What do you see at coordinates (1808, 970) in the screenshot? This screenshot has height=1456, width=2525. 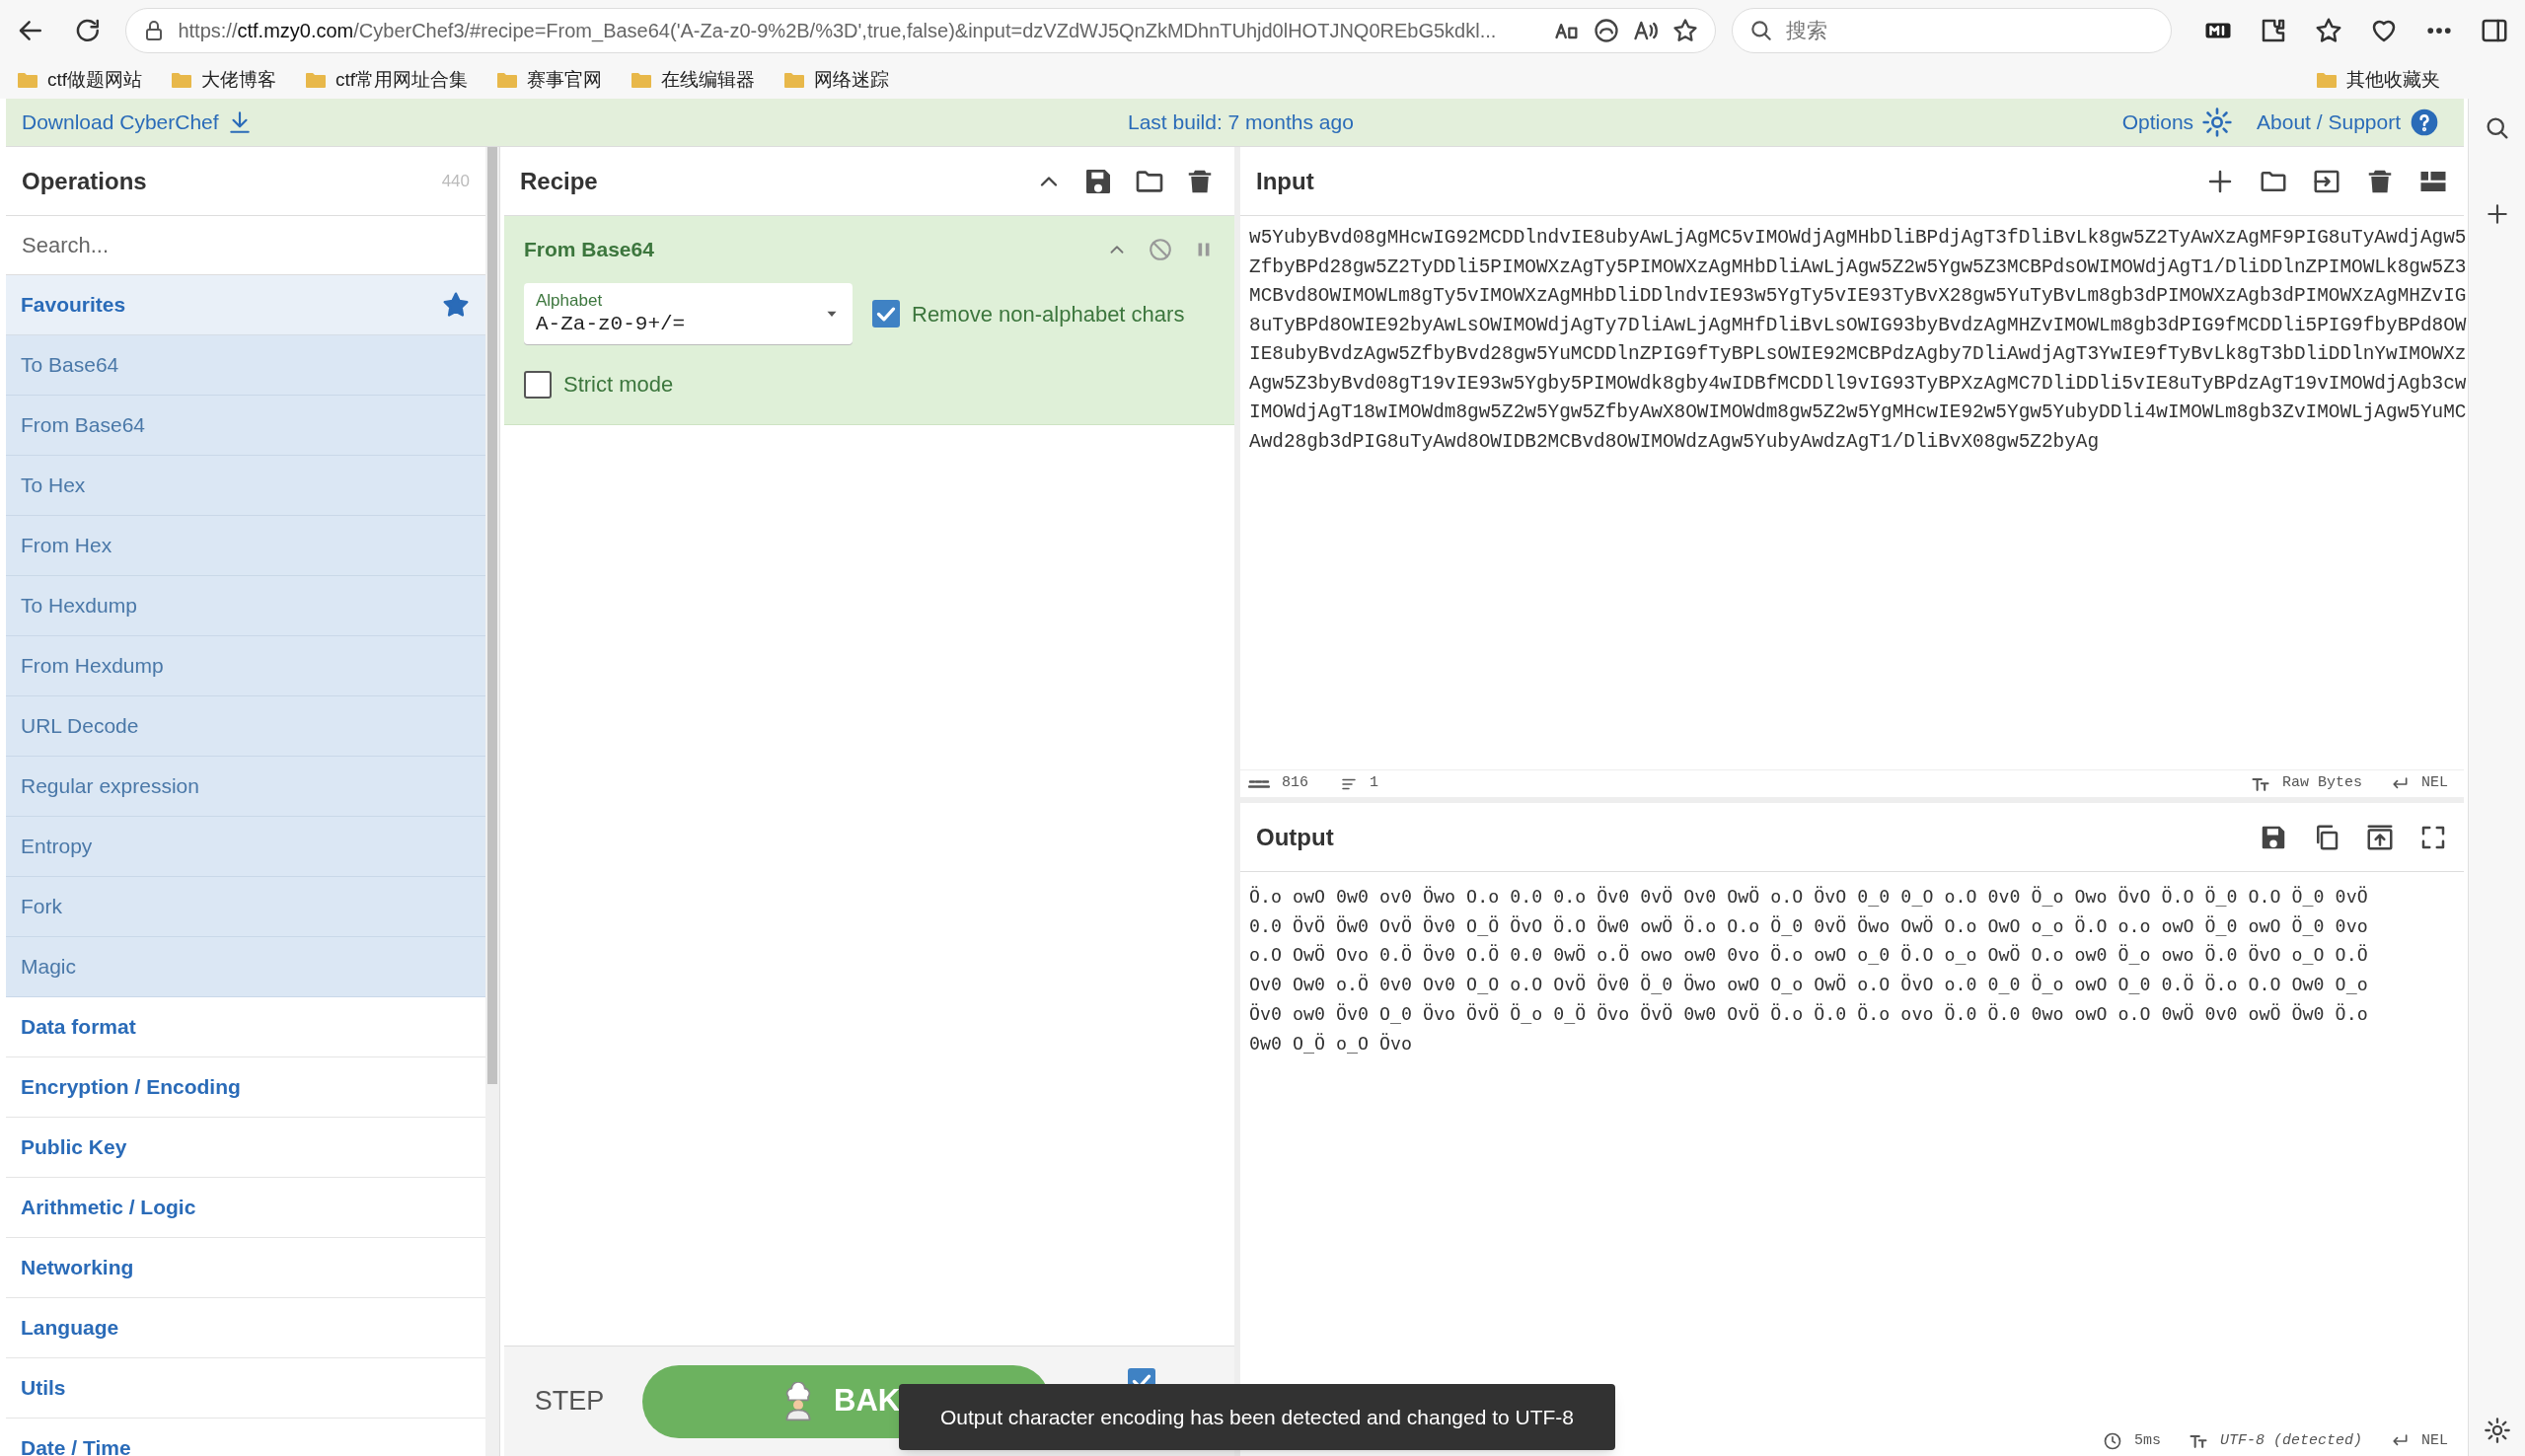 I see `output-text-area: Ö.o owO 0w0 ov0 Öwo O.o 0.0 0.o Öv0 0vÖ Ov0 OwÖ o.O ÖvO 0_0 0_O o.O 0v0 Ö_o Owo ÖvO Ö.O Ö_0 O.O Ö_0 0vÖ 0.0 ÖvÖ Öw0 OvÖ Öv0 O_Ö ÖvO Ö.O Öw0 owÖ Ö.o O.o Ö_0 0vÖ Öwo OwÖ O.o OwO o_o Ö.O o.o owO Ö_0 owO Ö_0 0vo o.O OwÖ Ovo 0.Ö Öv0 O.Ö 0.0 0wÖ o.Ö owo ow0 0vo Ö.o owO o_0 Ö.O o_o OwÖ O.o ow0 Ö_o owo Ö.0 ÖvO o_O O.Ö Ov0 Ow0 o.Ö 0v0 Ov0 O_O o.O OvÖ Öv0 Ö_0 Öwo owO O_o OwÖ o.O ÖvO o.0 0_0 Ö_o owO O_0 0.Ö Ö.o O.O Ow0 O_o Öv0 ow0 Öv0 O_0 Övo ÖvÖ Ö_o 0_Ö Övo ÖvÖ 0w0 OvÖ Ö.o Ö.0 Ö.o ovo Ö.0 Ö.0 0wo owO o.O 0wÖ 0v0 owÖ Öw0 Ö.o 0w0 O_Ö o_O Övo` at bounding box center [1808, 970].